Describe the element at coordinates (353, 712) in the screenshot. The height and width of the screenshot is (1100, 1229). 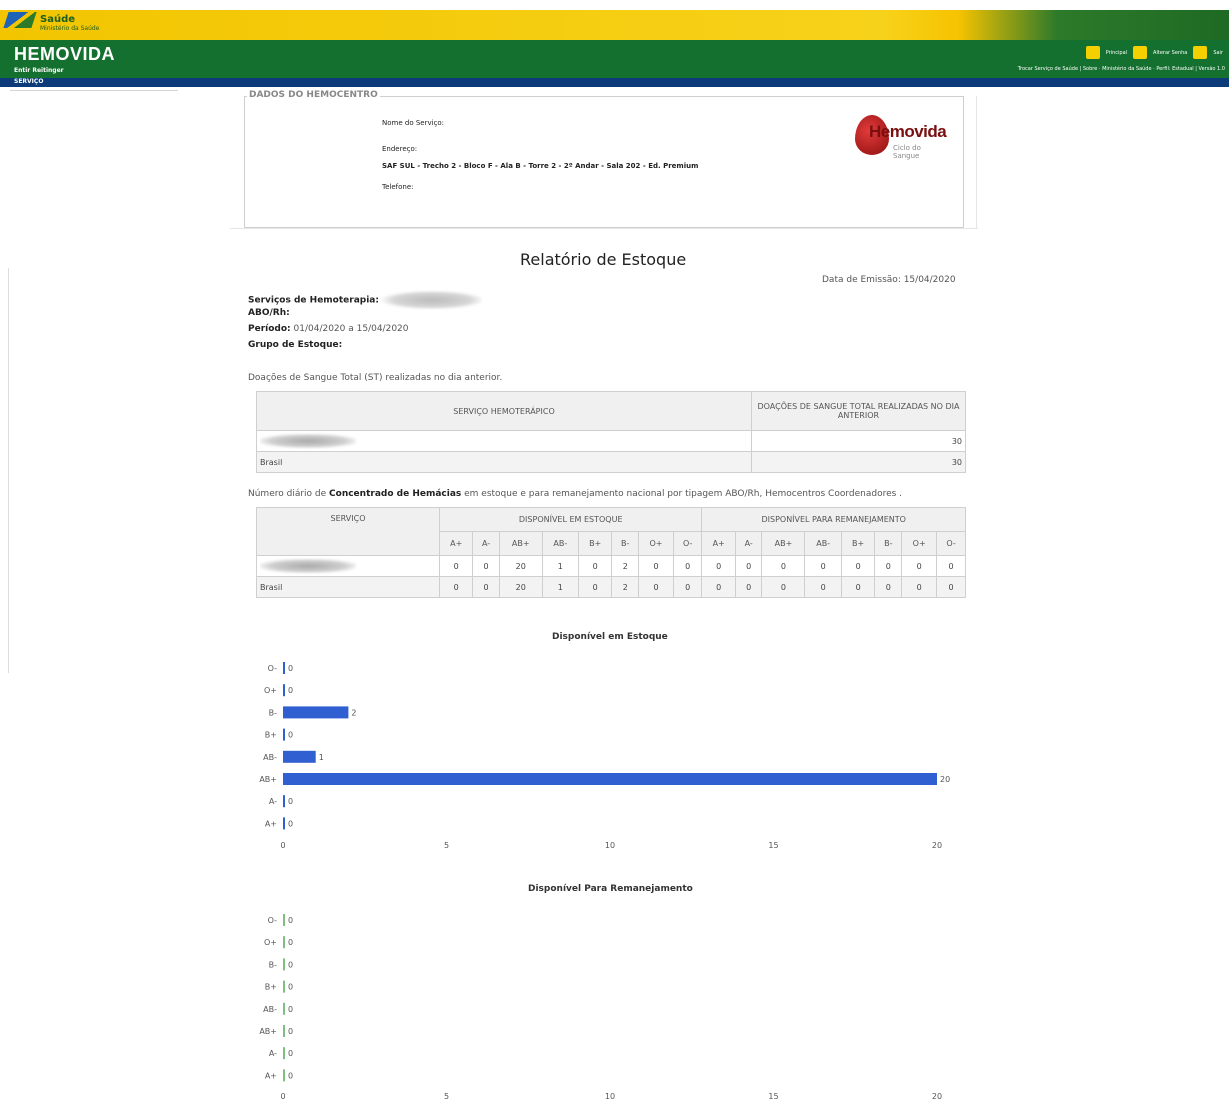
I see `data-label: 2` at that location.